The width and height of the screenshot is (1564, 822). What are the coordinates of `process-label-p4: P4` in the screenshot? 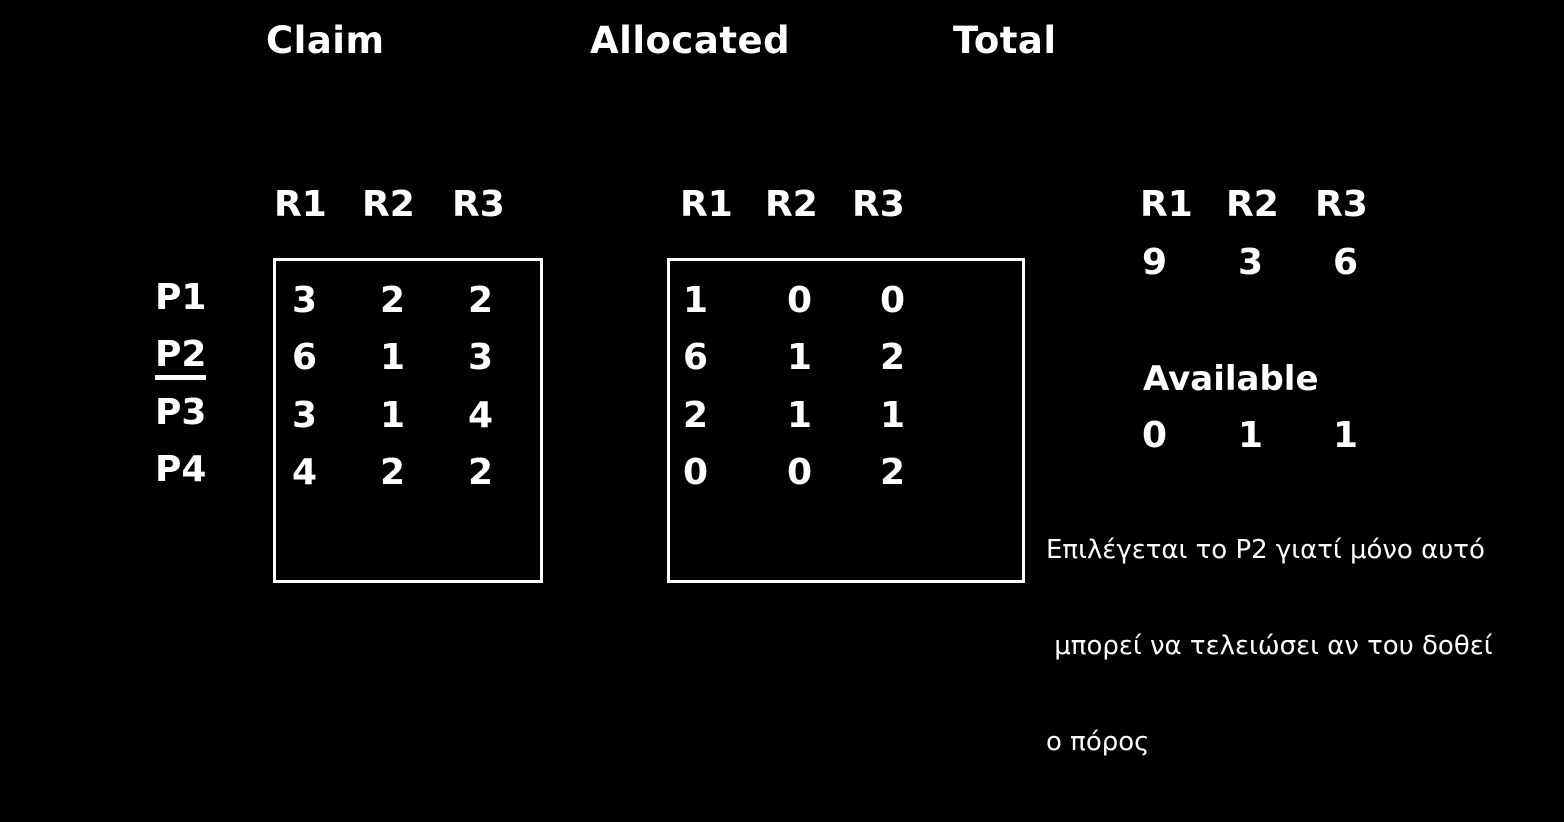 It's located at (180, 470).